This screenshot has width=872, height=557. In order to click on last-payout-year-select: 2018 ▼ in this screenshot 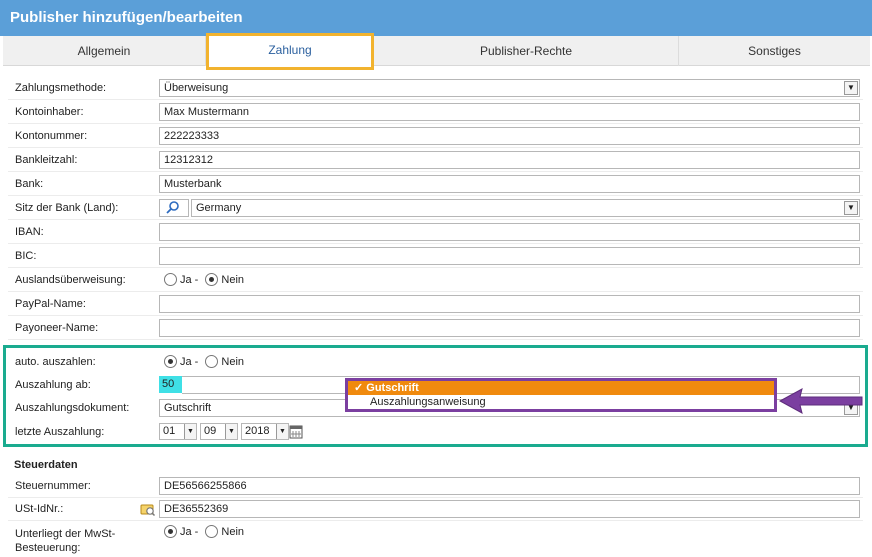, I will do `click(265, 431)`.